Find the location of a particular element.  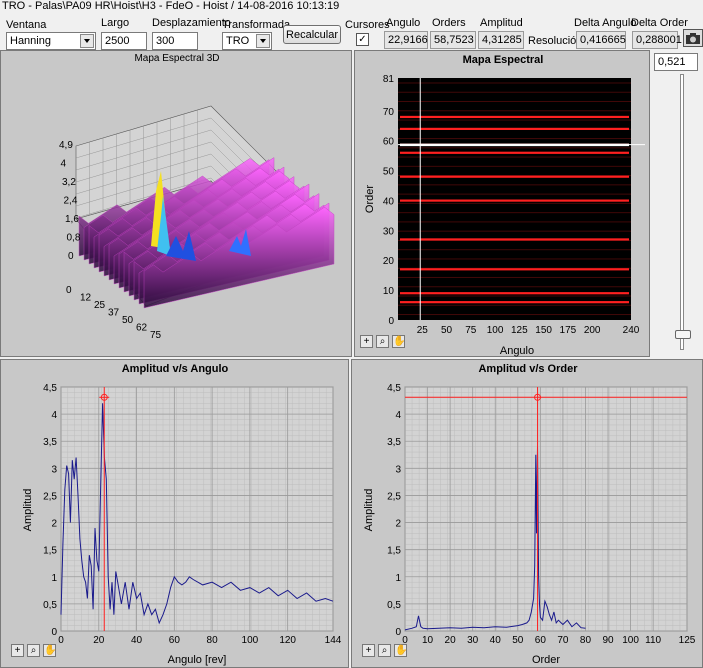

x-tick-label: 110 is located at coordinates (653, 640).